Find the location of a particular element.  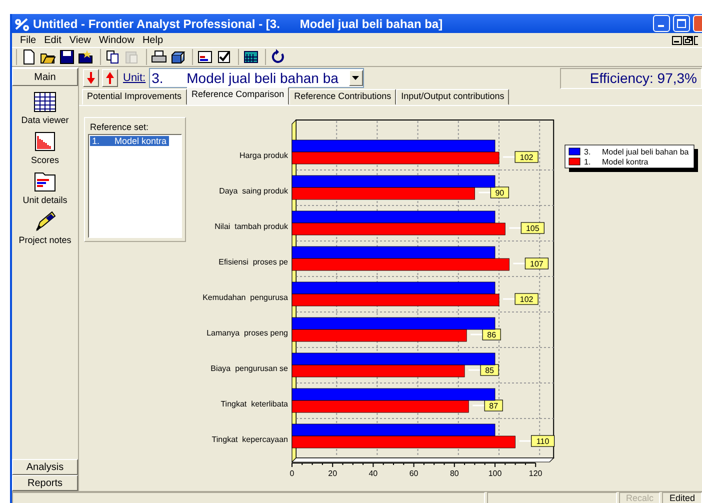

legend-label: Model jual beli bahan ba is located at coordinates (645, 152).